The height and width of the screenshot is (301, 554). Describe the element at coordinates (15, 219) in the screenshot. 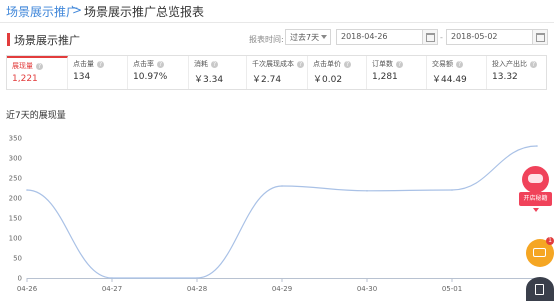

I see `y-tick-label: 150` at that location.